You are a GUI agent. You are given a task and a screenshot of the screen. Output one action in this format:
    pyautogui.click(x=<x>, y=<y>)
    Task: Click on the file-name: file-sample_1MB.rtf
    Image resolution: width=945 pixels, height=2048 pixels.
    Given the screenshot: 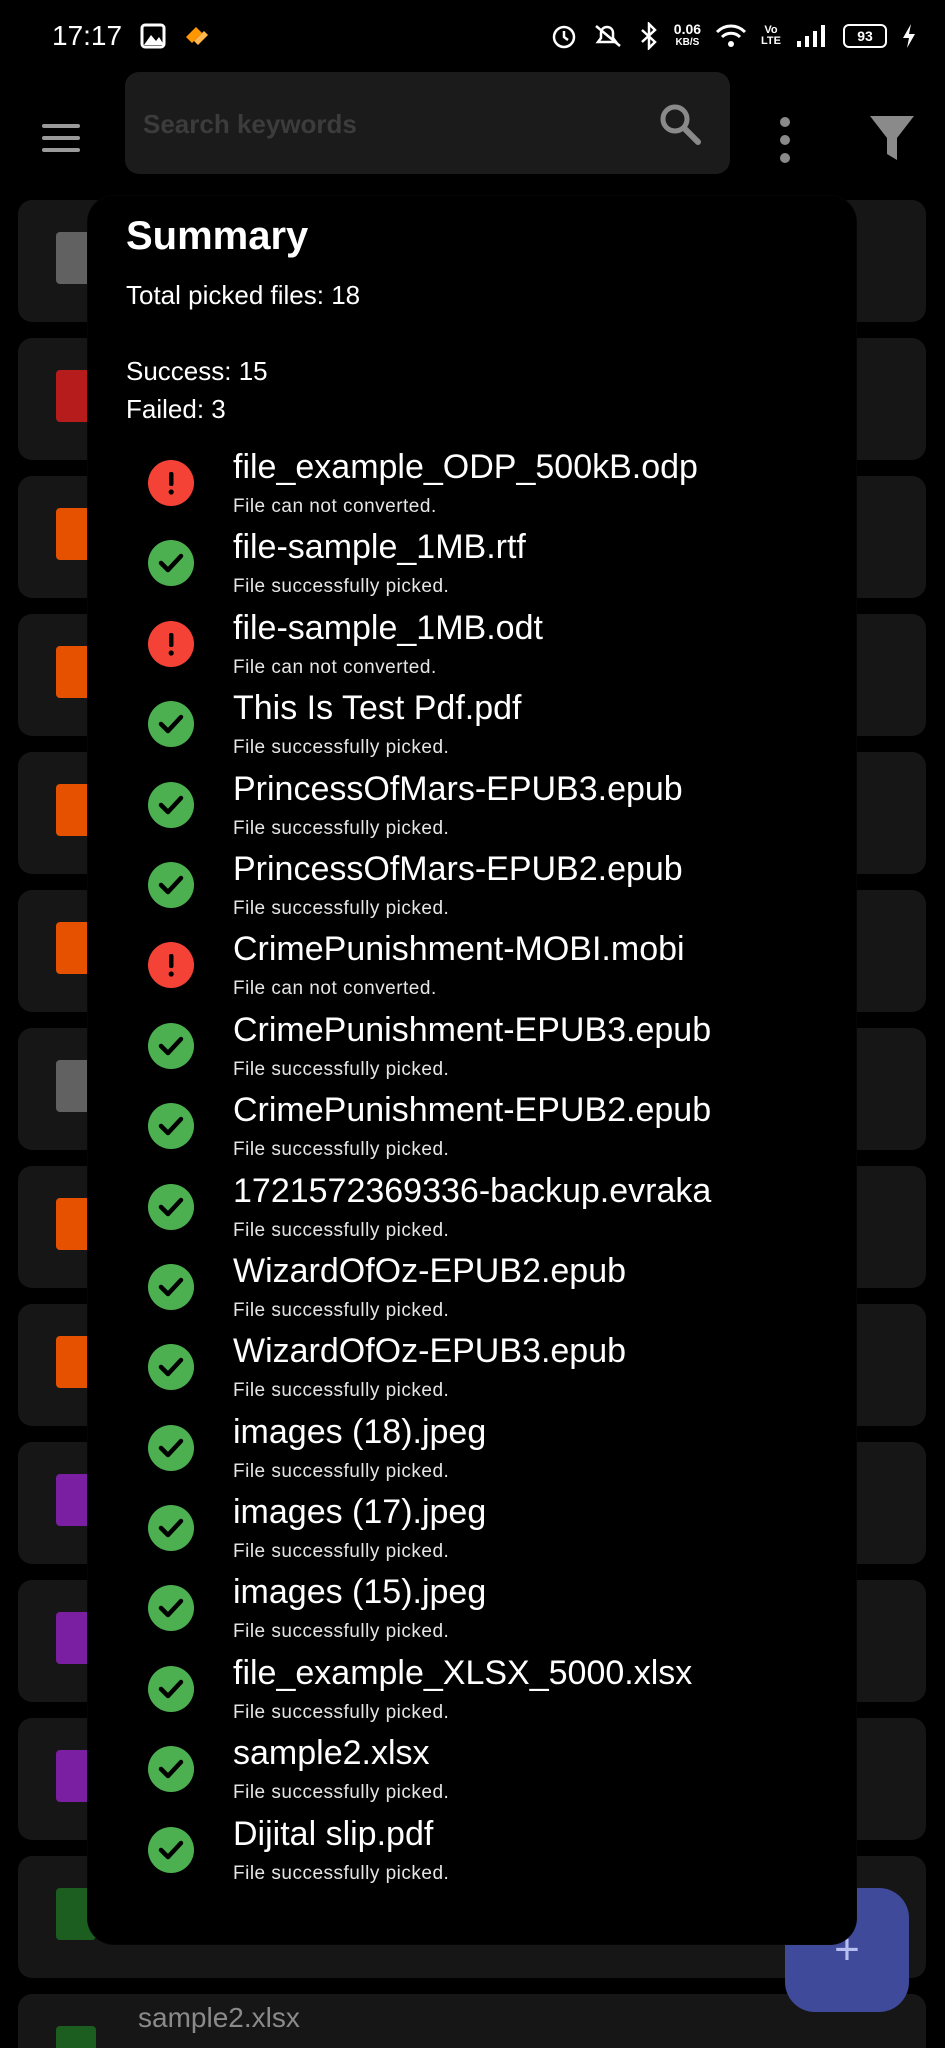 What is the action you would take?
    pyautogui.click(x=379, y=547)
    